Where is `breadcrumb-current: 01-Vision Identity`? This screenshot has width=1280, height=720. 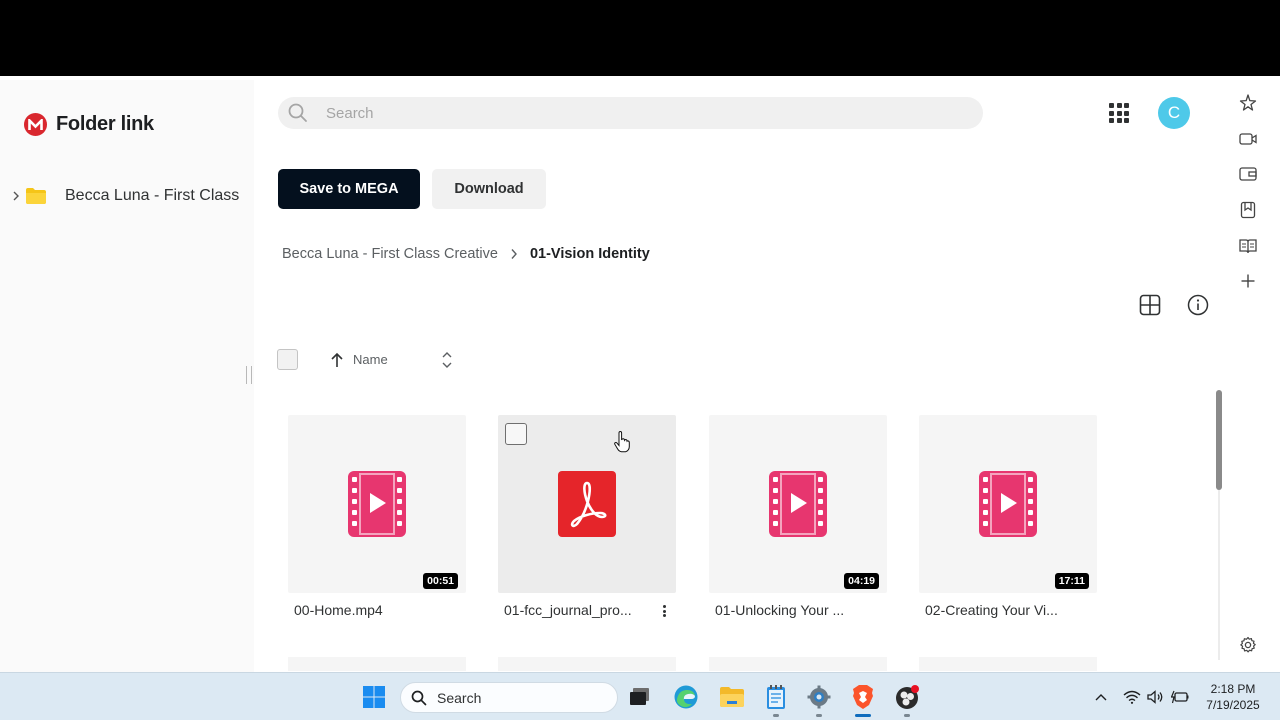
breadcrumb-current: 01-Vision Identity is located at coordinates (589, 254).